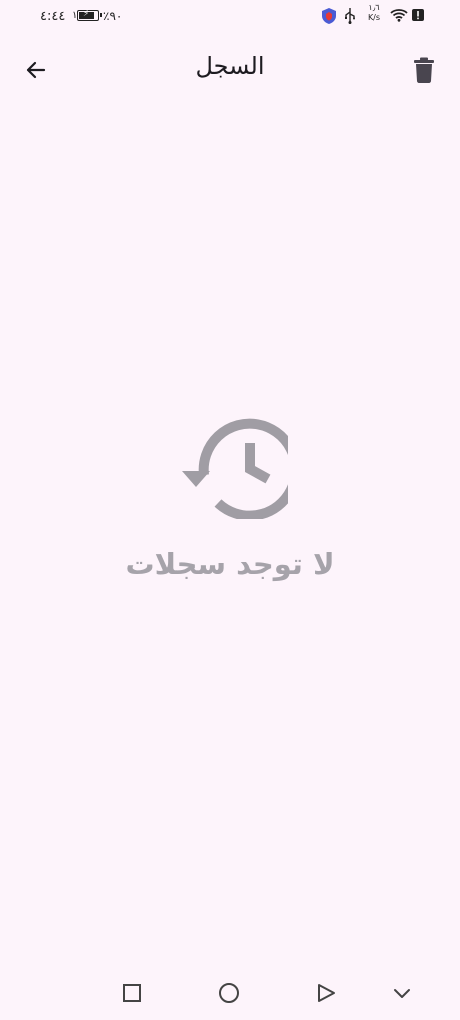  I want to click on app-bar: السجل, so click(230, 69).